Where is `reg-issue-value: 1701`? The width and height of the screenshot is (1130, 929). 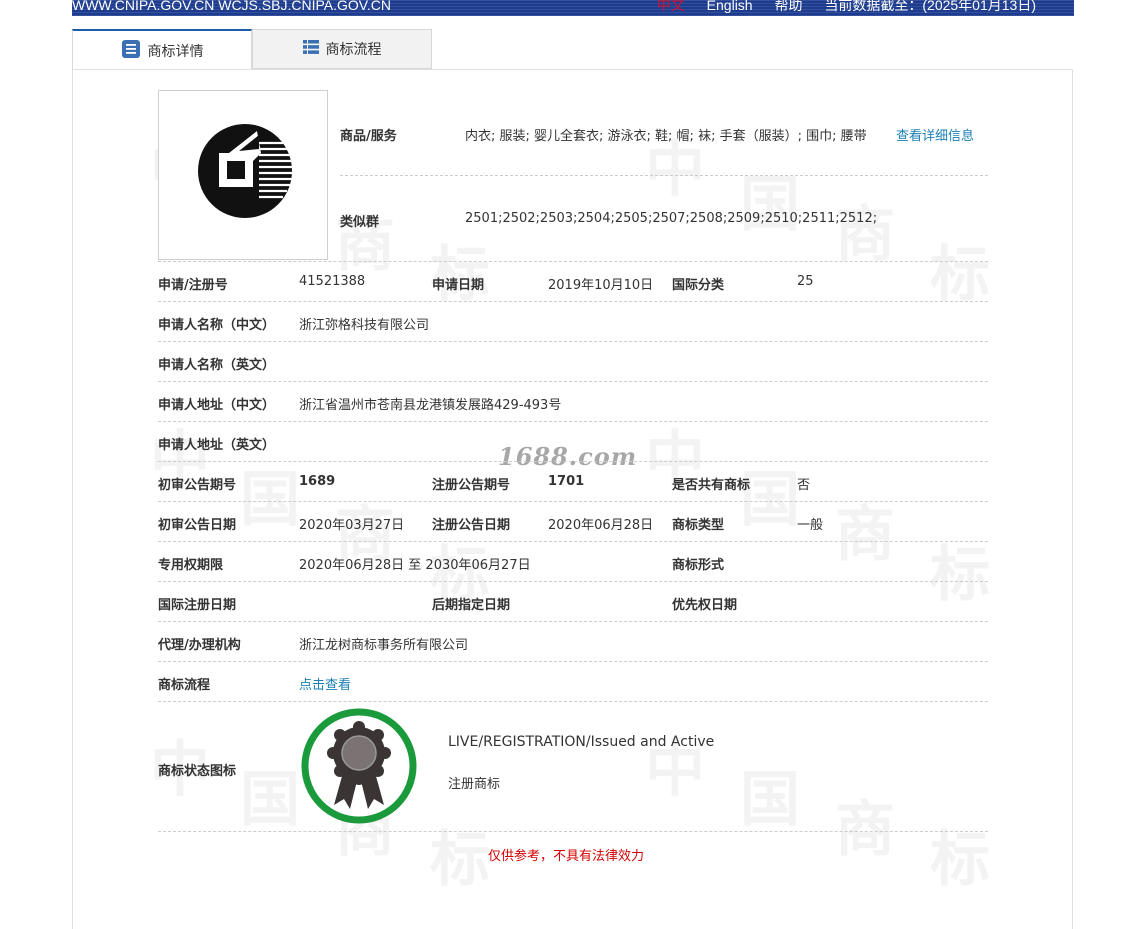
reg-issue-value: 1701 is located at coordinates (566, 481).